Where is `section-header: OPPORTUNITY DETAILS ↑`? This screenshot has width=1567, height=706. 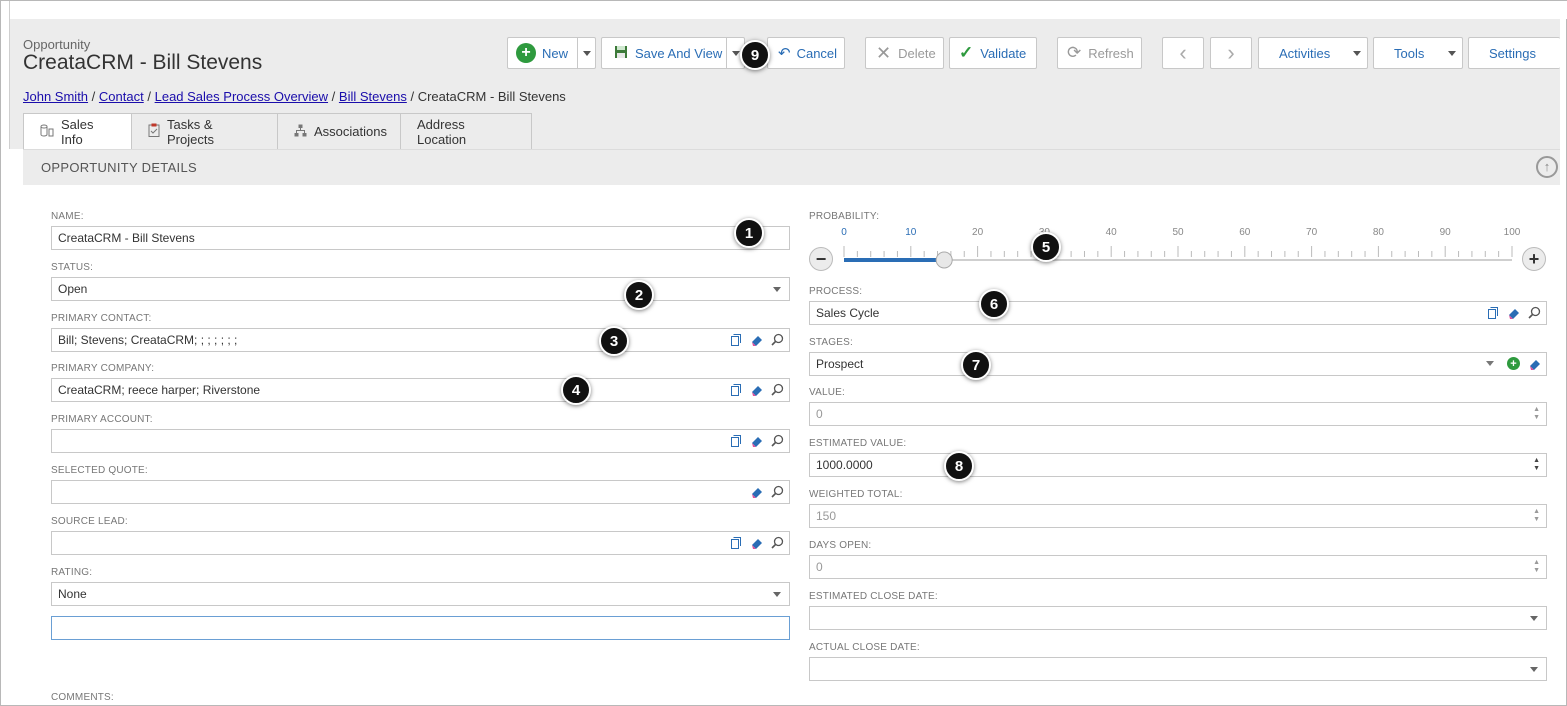
section-header: OPPORTUNITY DETAILS ↑ is located at coordinates (791, 167).